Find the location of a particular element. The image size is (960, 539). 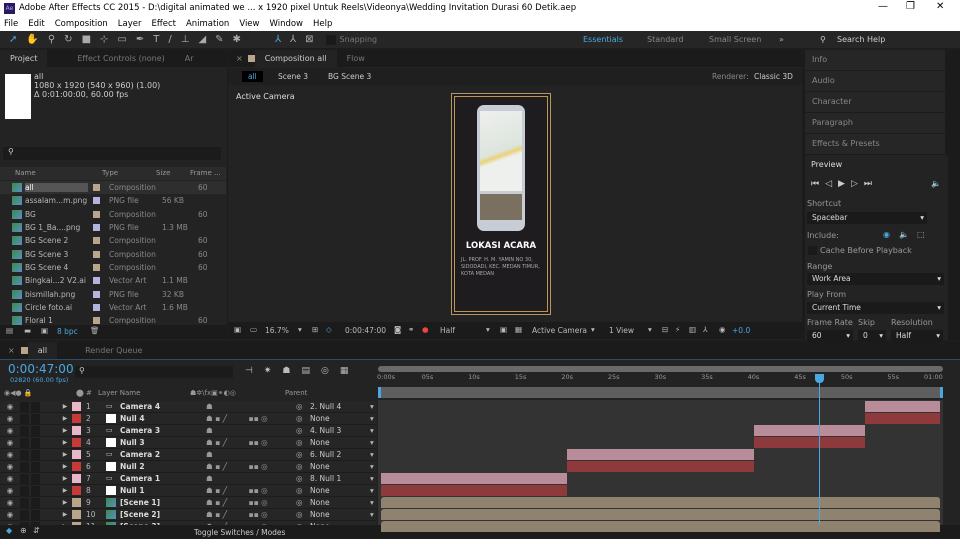

view-axis-icon: ⊠ is located at coordinates (309, 39).